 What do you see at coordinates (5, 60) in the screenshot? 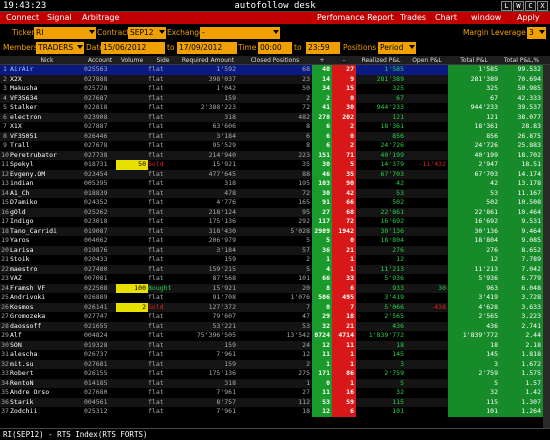
I see `column-header-rank` at bounding box center [5, 60].